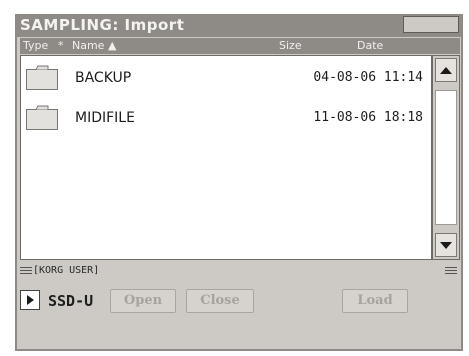 The image size is (469, 356). Describe the element at coordinates (226, 78) in the screenshot. I see `list-item: BACKUP 04-08-06 11:14` at that location.